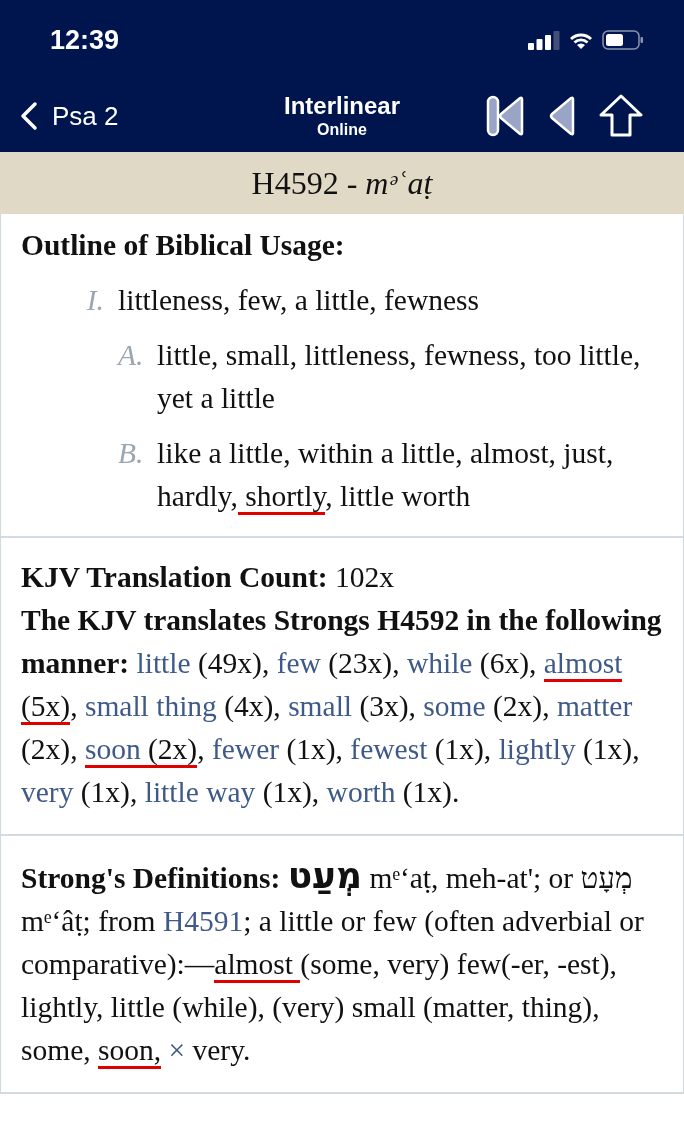  What do you see at coordinates (400, 475) in the screenshot?
I see `outline-text: like a little, within a little, almost, just, hardly, shortly, little worth` at bounding box center [400, 475].